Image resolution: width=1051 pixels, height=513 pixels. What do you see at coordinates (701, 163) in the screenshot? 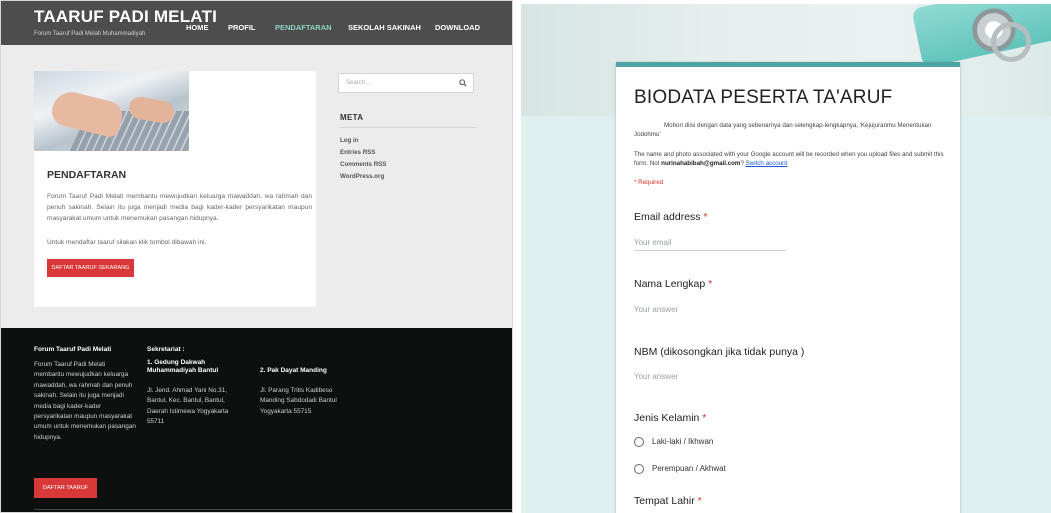
I see `account-email: nurinahabibah@gmail.com` at bounding box center [701, 163].